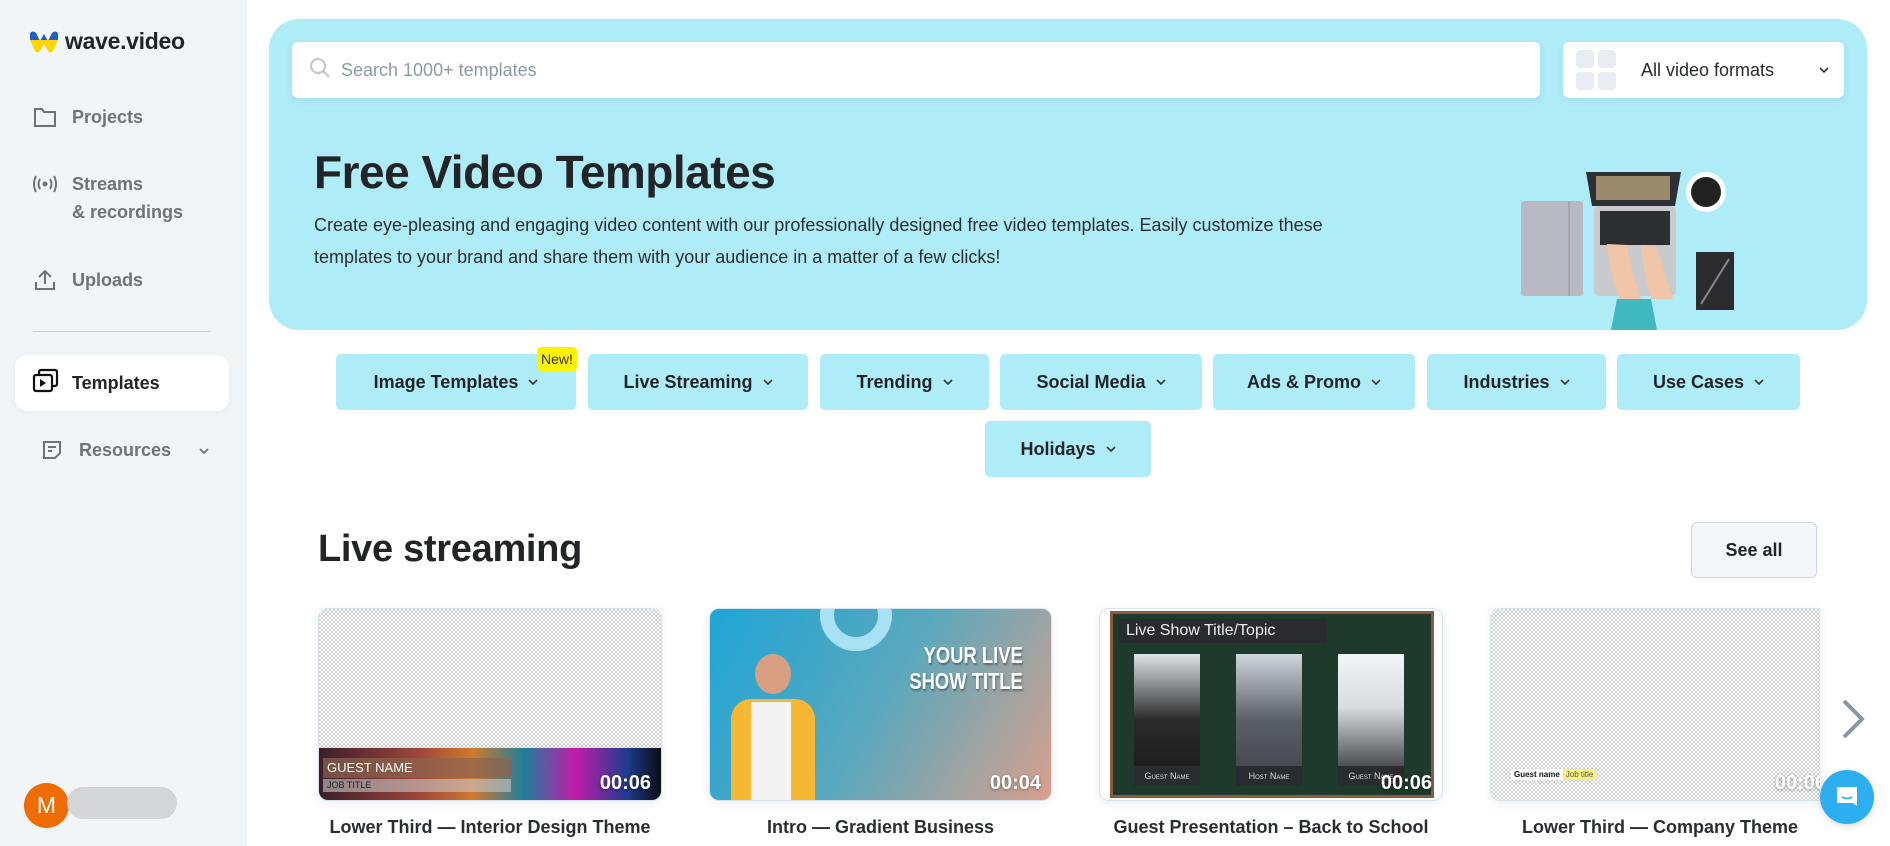 The width and height of the screenshot is (1890, 846). I want to click on category-label: Trending, so click(894, 381).